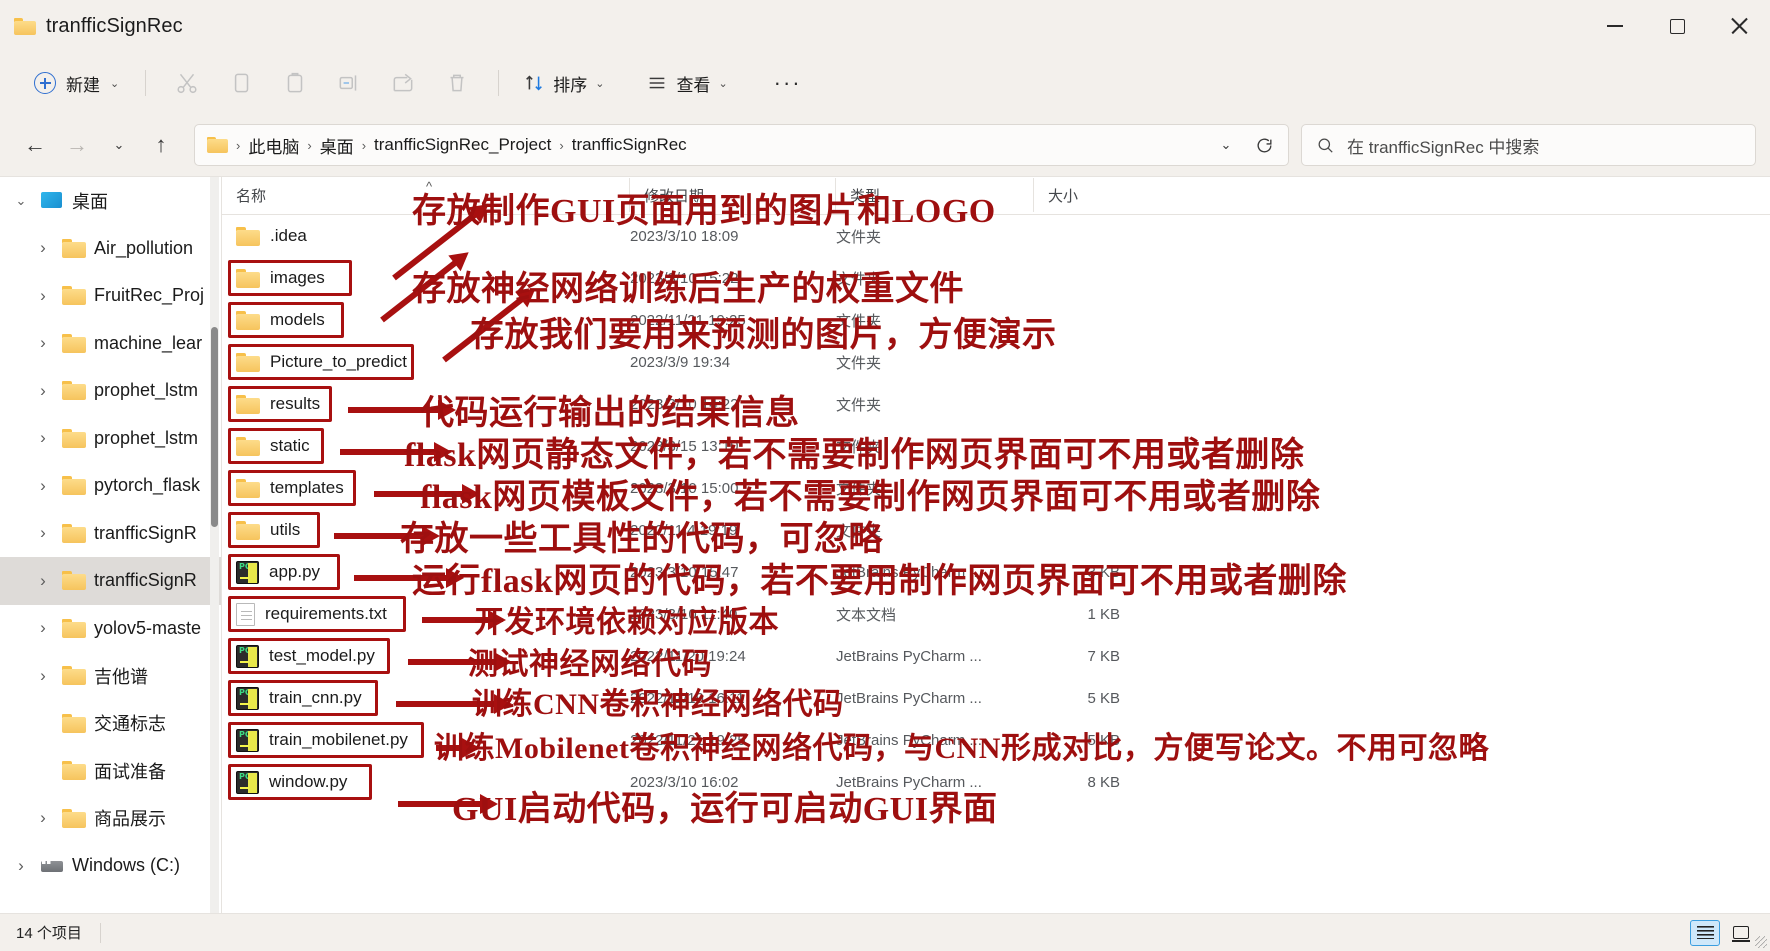  Describe the element at coordinates (996, 320) in the screenshot. I see `table-row: models 2022/11/21 19:25 文件夹` at that location.